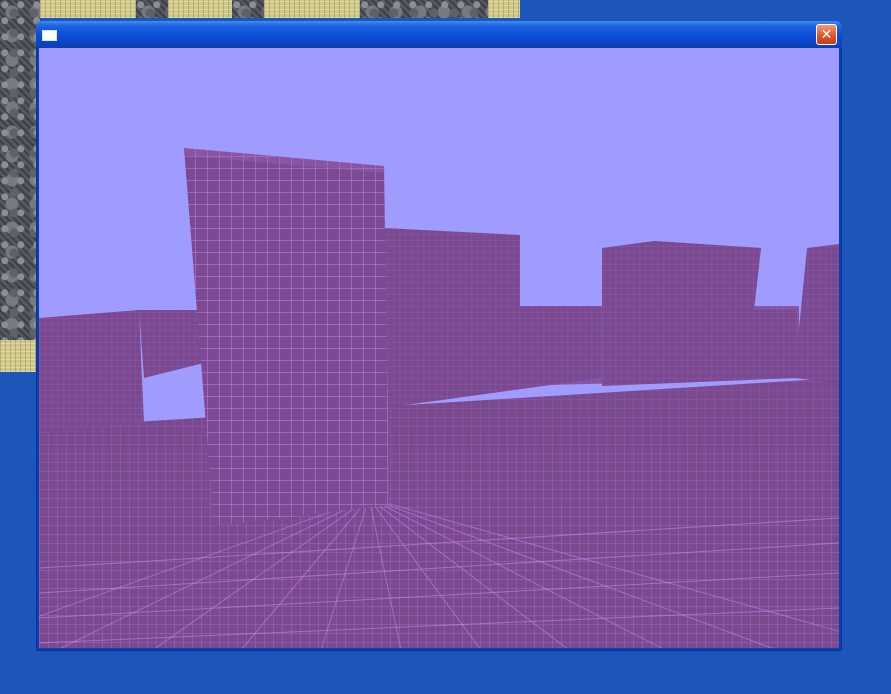 This screenshot has width=891, height=694. I want to click on close-icon: ✕, so click(826, 34).